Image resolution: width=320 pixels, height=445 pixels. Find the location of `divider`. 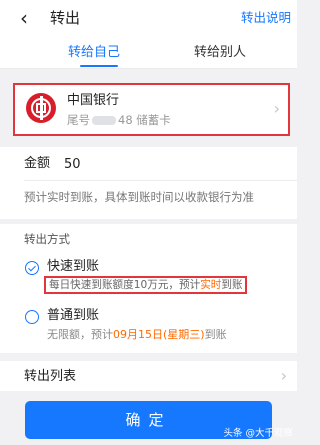

divider is located at coordinates (160, 180).